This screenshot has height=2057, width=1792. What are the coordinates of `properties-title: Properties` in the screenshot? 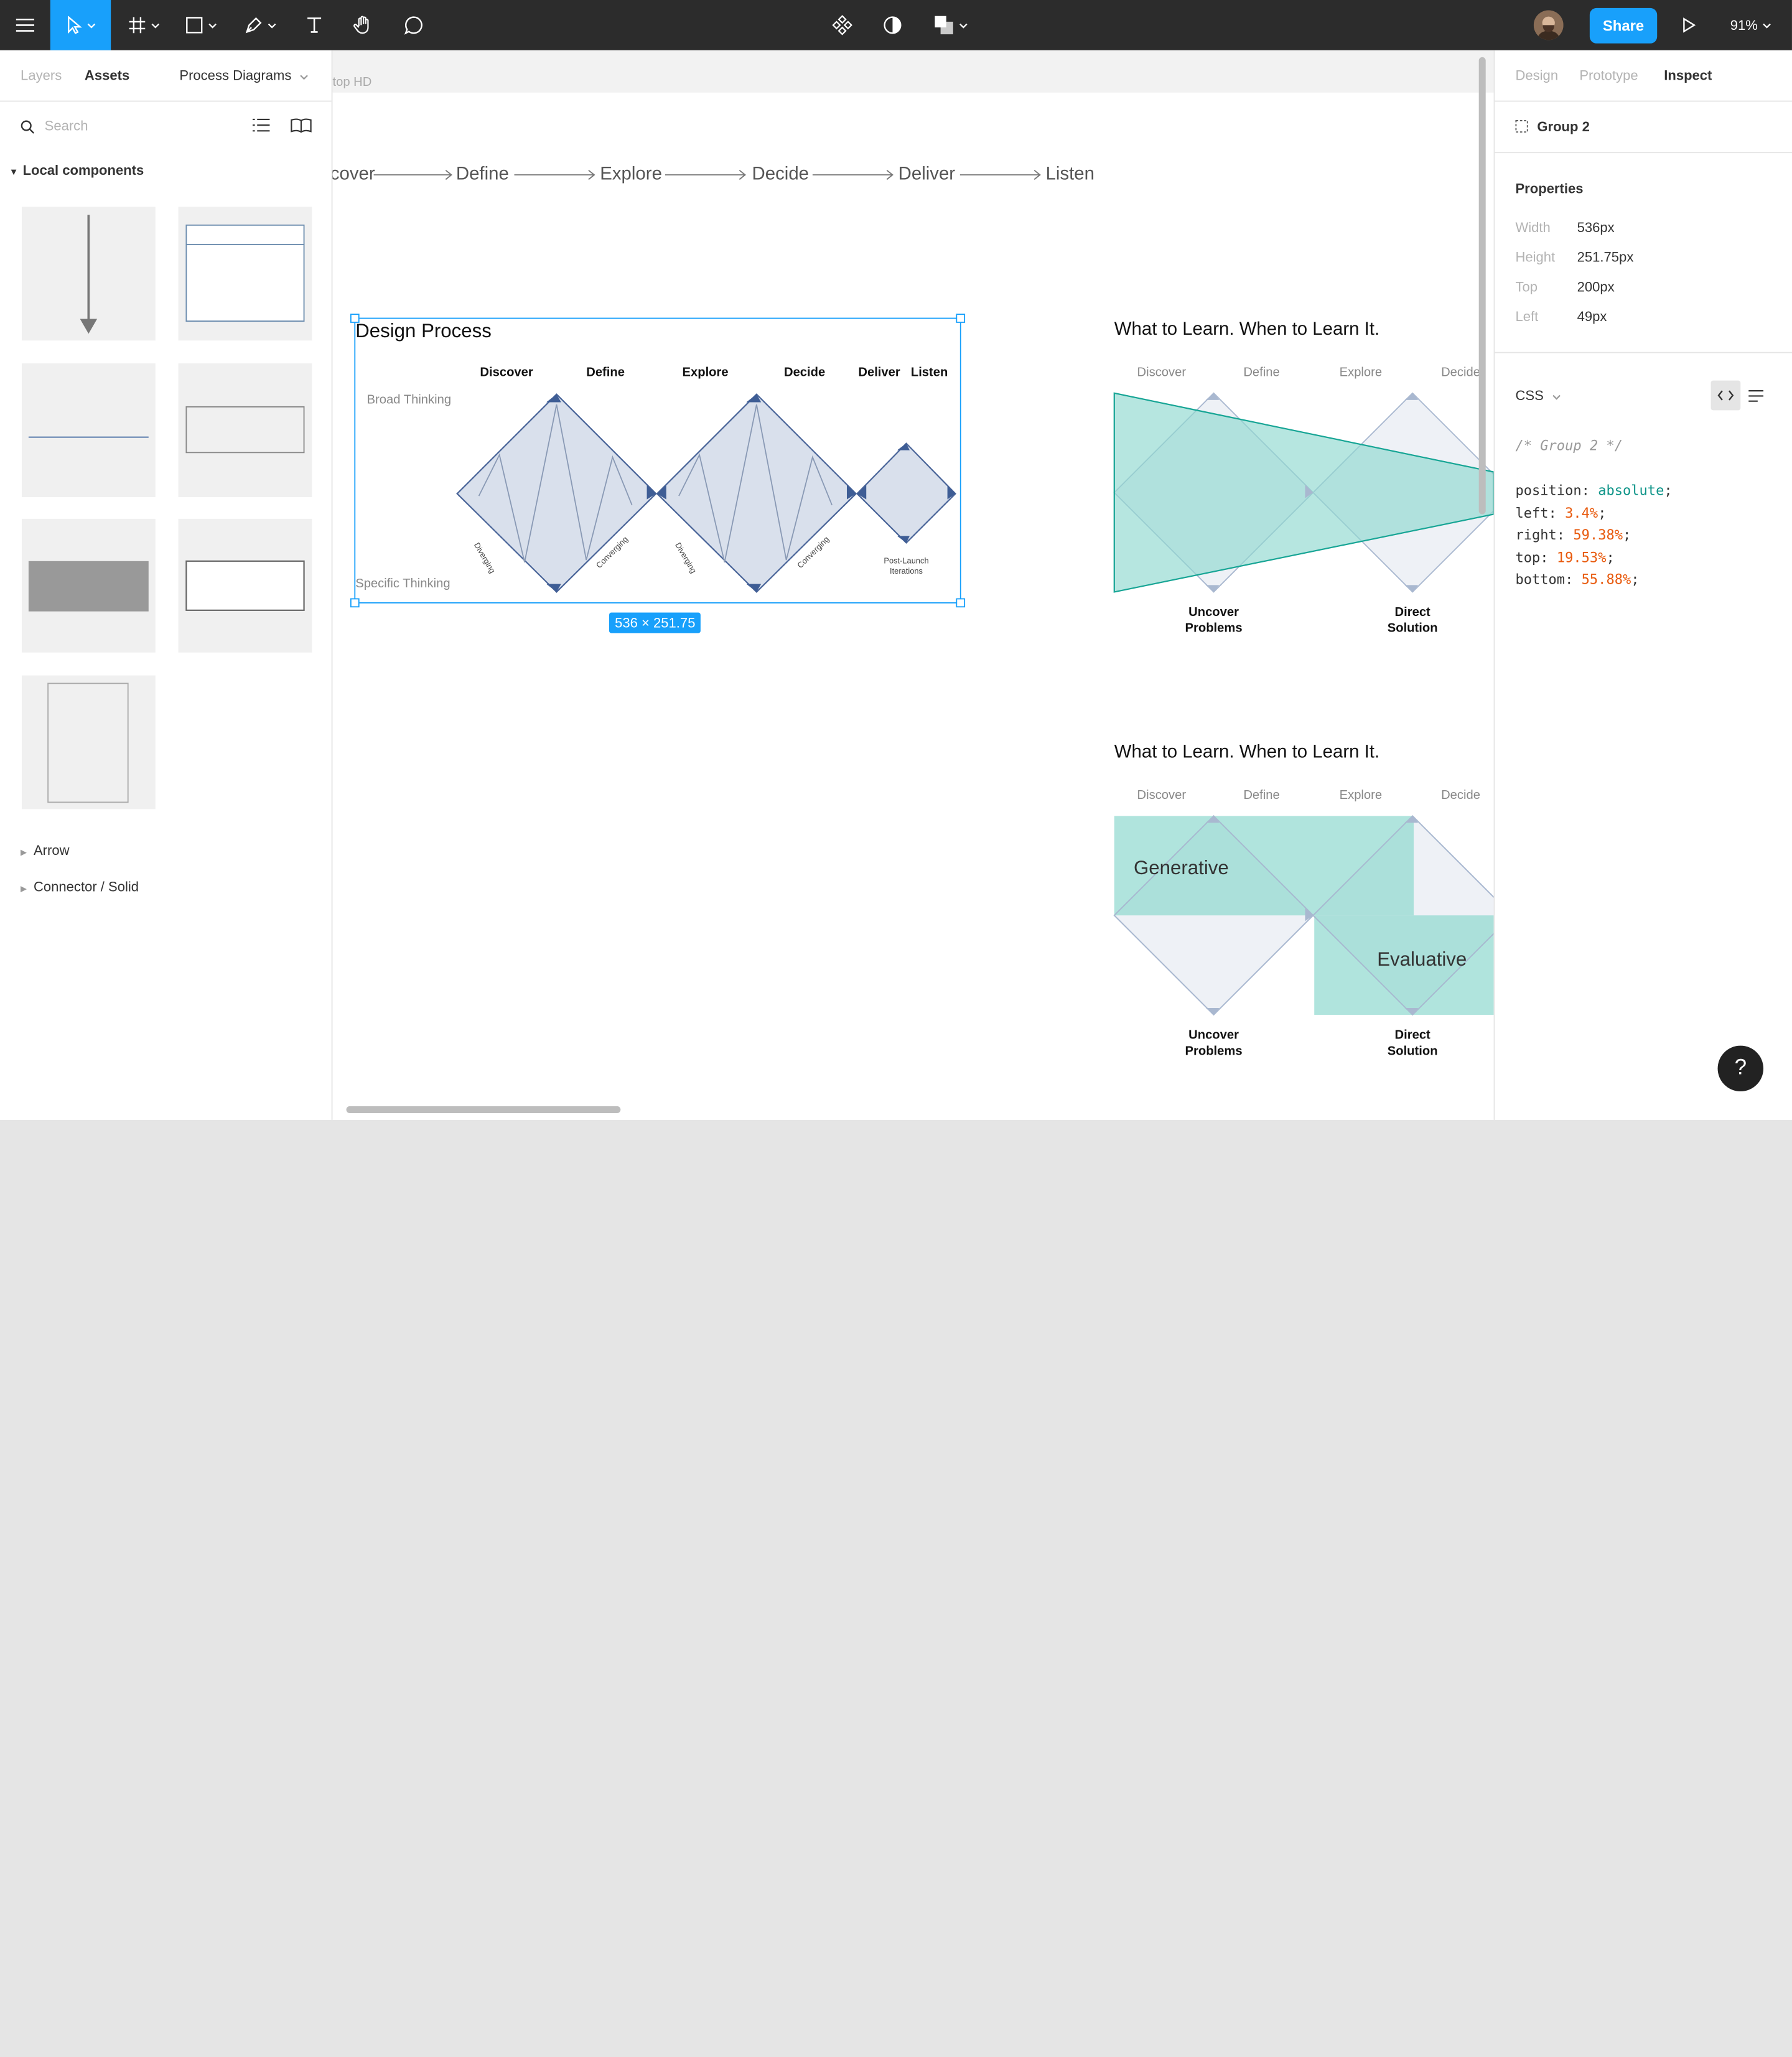 It's located at (1550, 188).